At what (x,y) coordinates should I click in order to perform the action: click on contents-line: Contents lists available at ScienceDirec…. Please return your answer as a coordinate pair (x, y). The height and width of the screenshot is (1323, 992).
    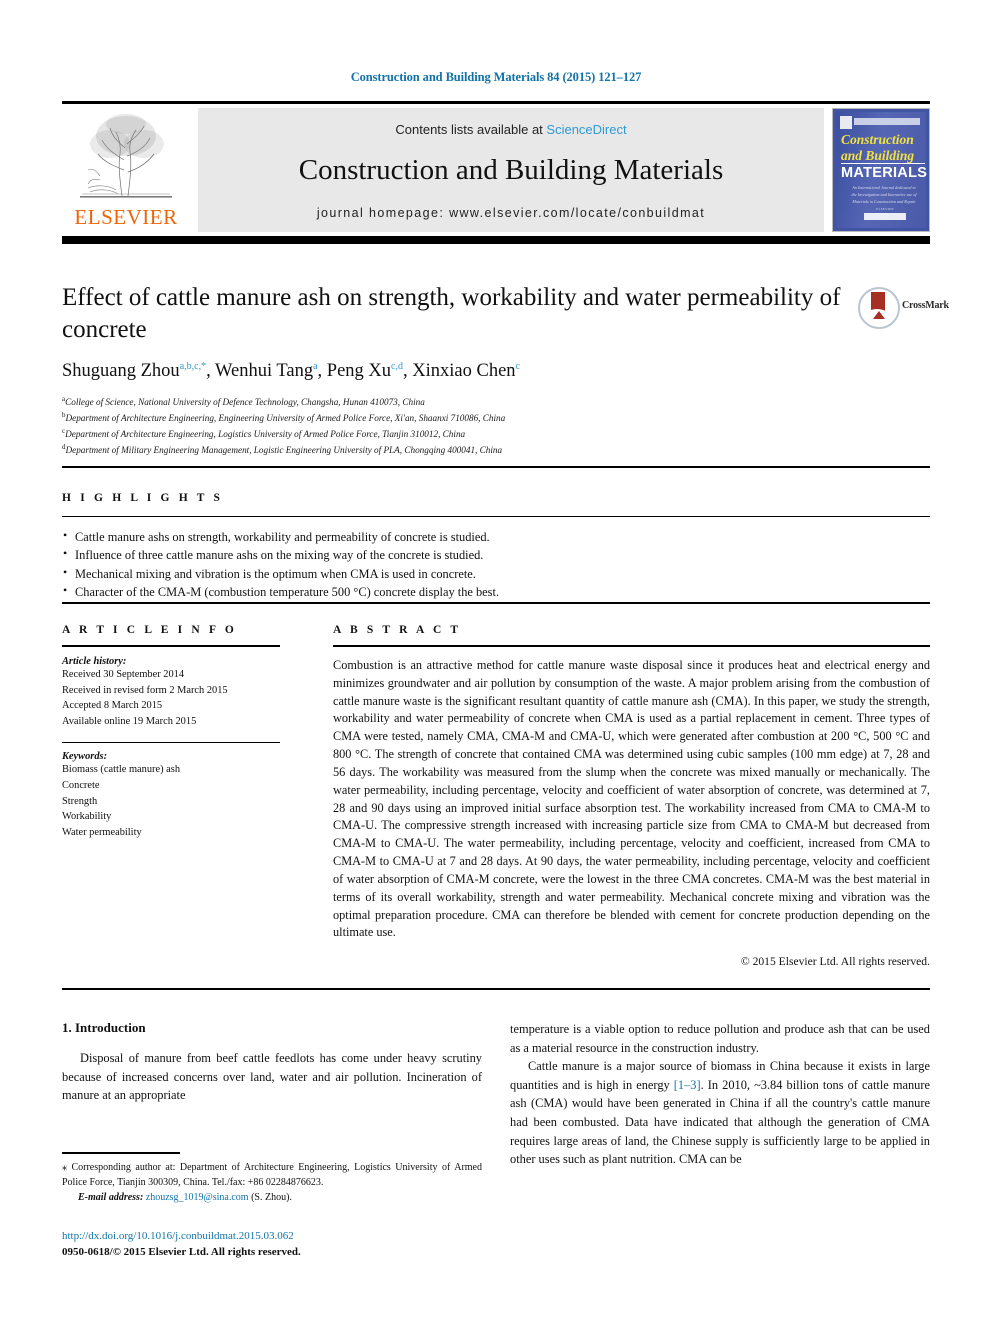
    Looking at the image, I should click on (511, 129).